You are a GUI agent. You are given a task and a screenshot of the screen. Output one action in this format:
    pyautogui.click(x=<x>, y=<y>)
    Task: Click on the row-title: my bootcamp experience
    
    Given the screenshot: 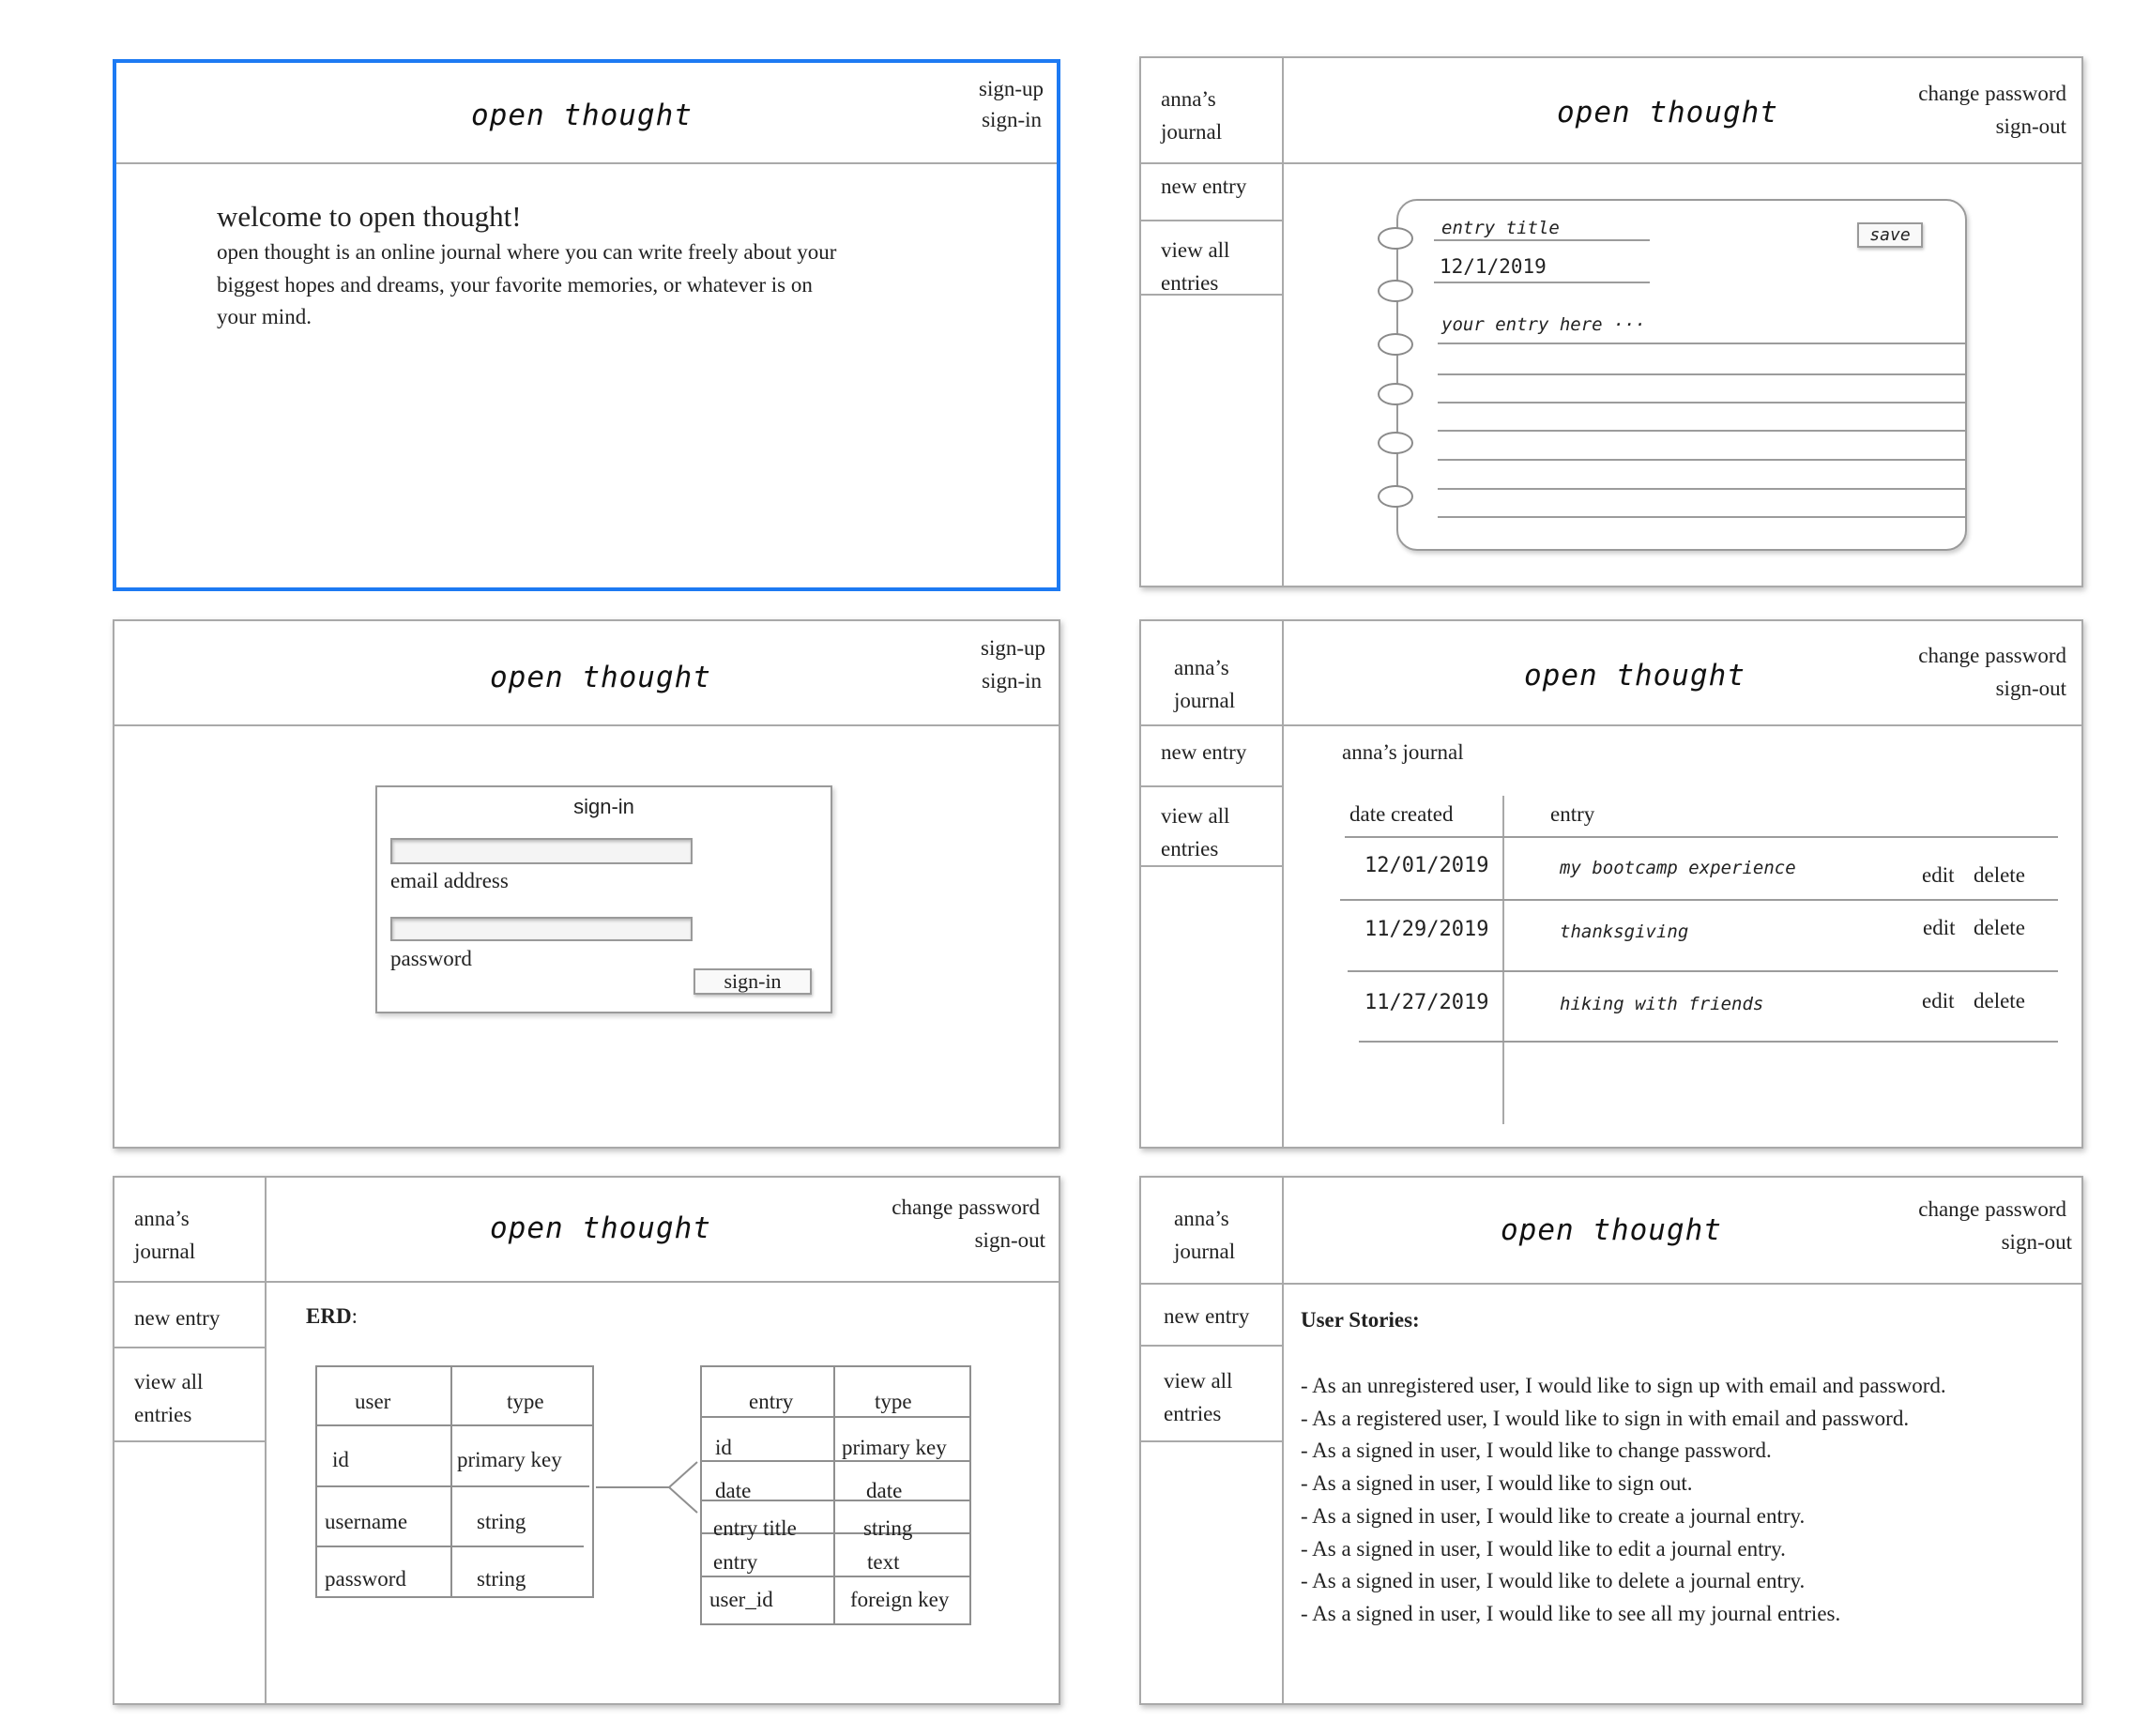 What is the action you would take?
    pyautogui.click(x=1678, y=868)
    